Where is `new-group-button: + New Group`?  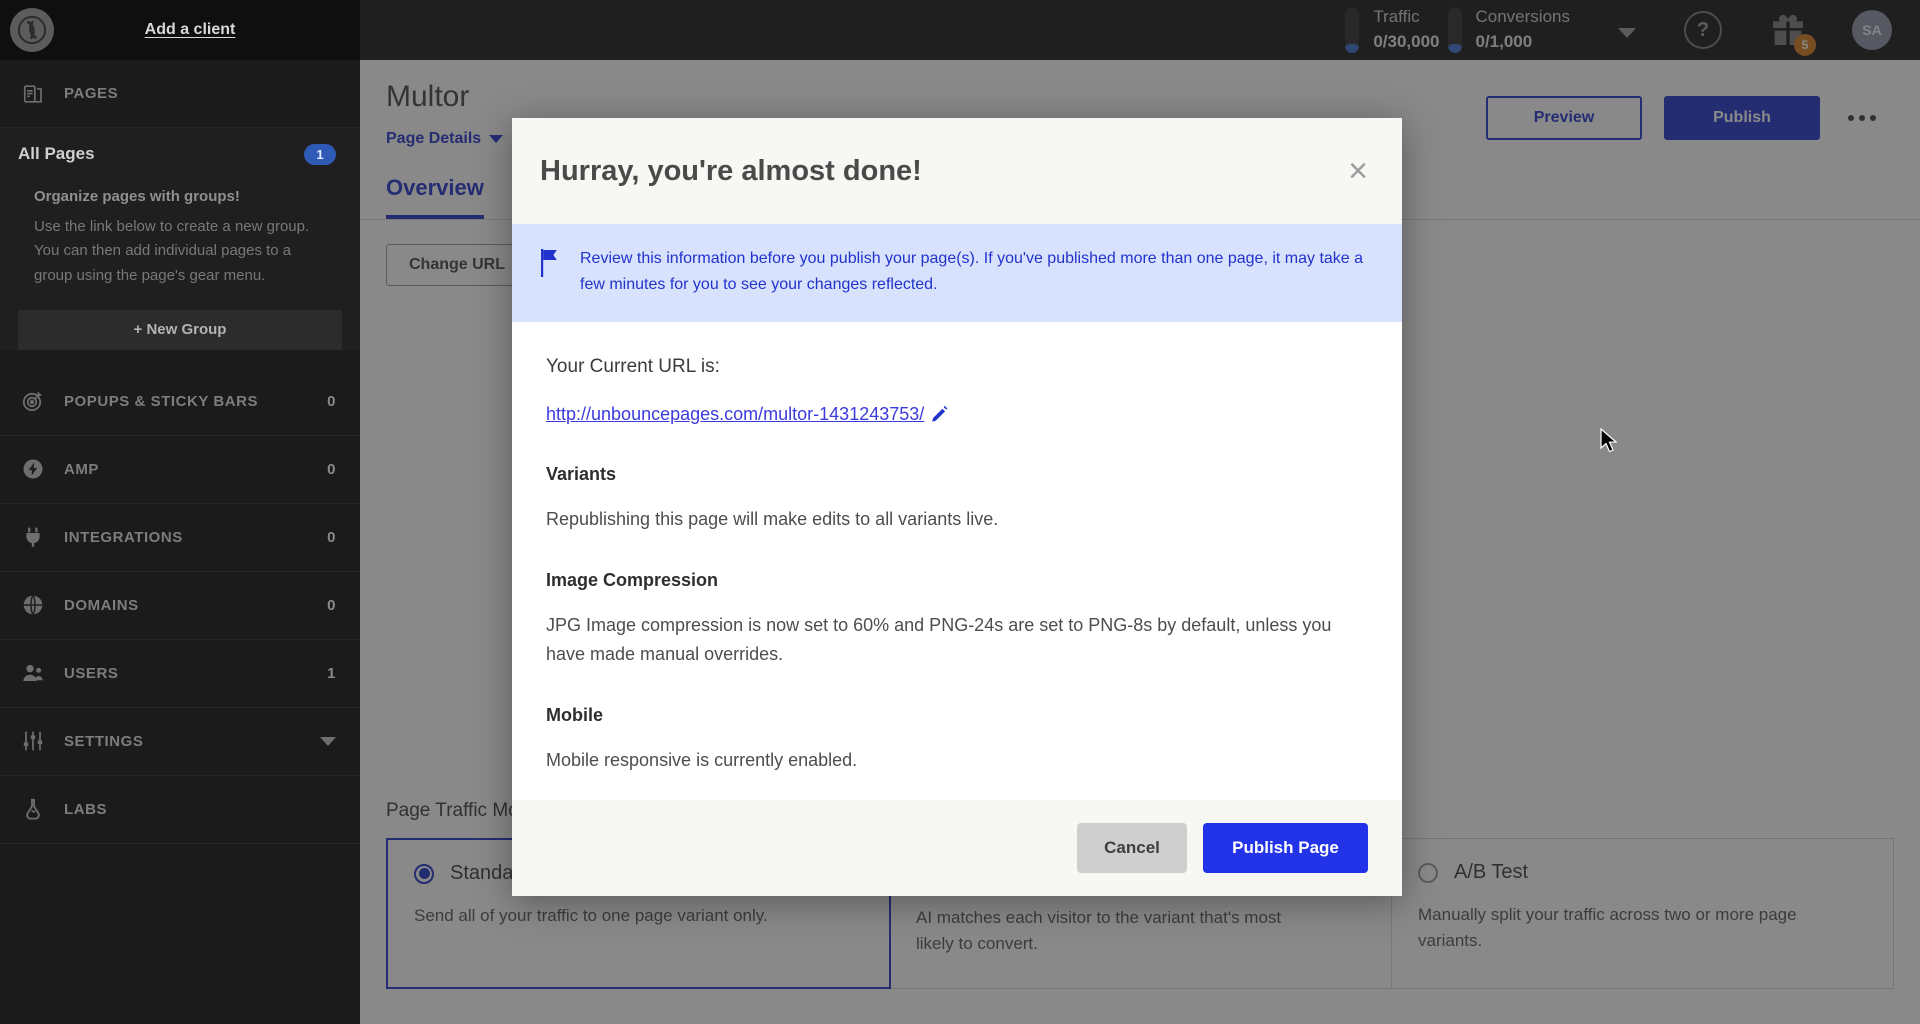 new-group-button: + New Group is located at coordinates (180, 329).